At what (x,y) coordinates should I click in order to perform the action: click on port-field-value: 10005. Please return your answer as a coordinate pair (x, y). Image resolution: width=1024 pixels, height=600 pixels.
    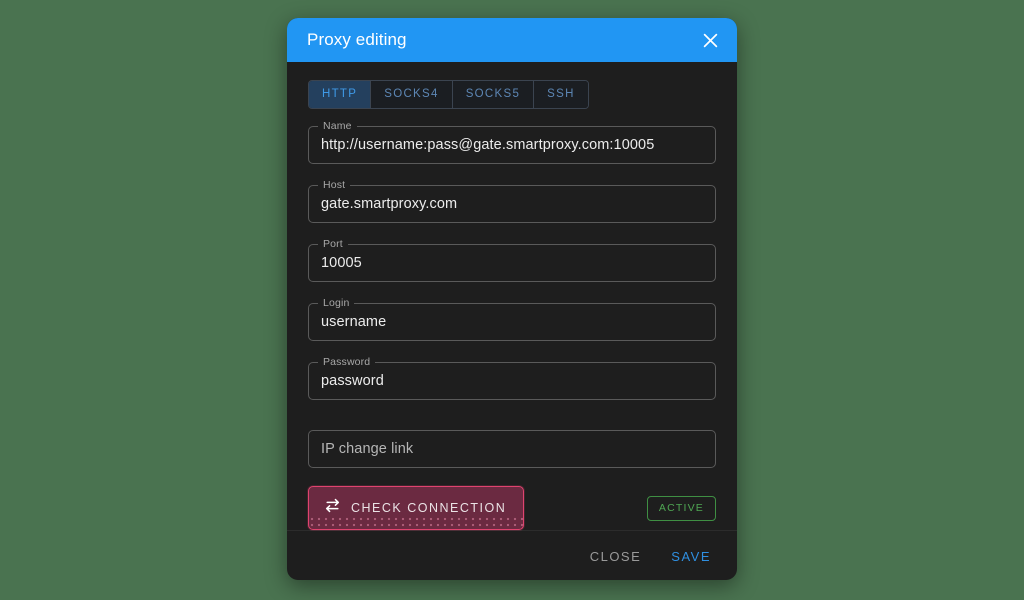
    Looking at the image, I should click on (341, 263).